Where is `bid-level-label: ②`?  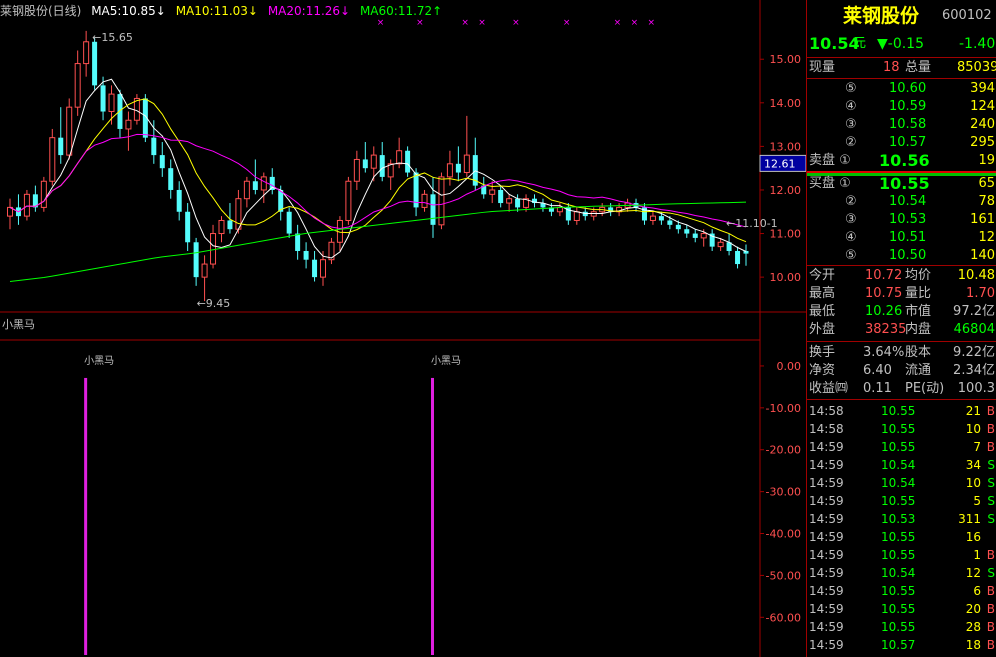 bid-level-label: ② is located at coordinates (851, 201).